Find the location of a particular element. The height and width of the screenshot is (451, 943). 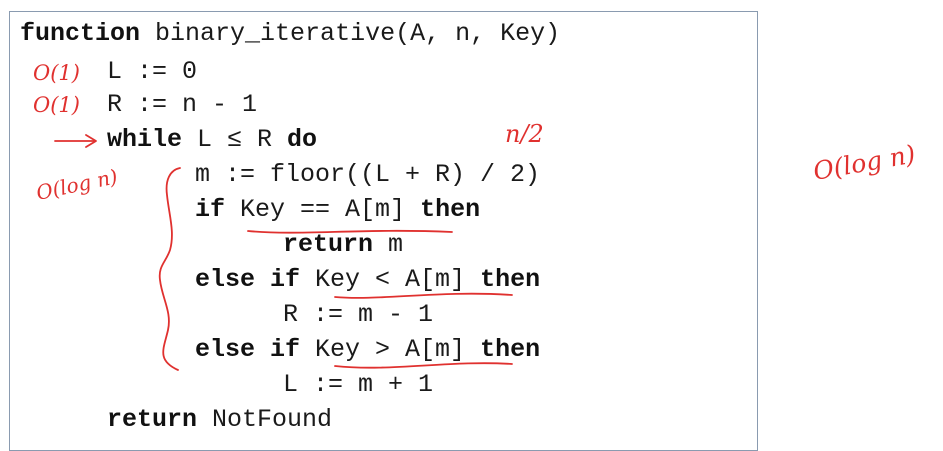

code-line-init-r: R := n - 1 is located at coordinates (182, 104).